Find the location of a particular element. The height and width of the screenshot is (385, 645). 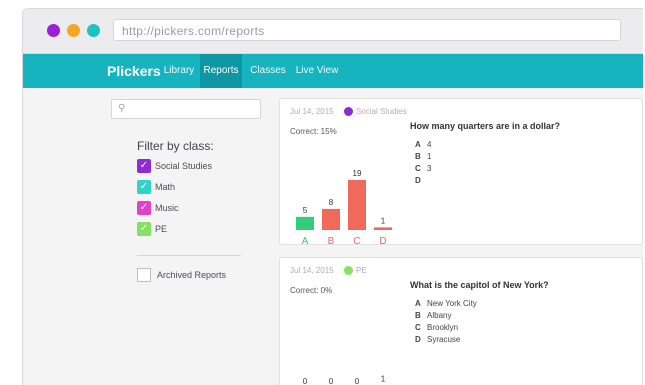

question-text: How many quarters are in a dollar? is located at coordinates (485, 126).